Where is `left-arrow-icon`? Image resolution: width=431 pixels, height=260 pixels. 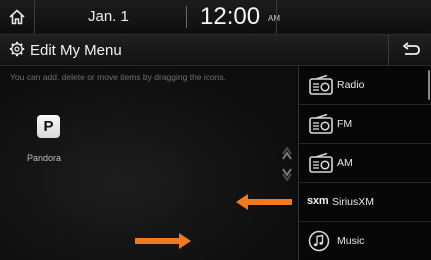 left-arrow-icon is located at coordinates (264, 202).